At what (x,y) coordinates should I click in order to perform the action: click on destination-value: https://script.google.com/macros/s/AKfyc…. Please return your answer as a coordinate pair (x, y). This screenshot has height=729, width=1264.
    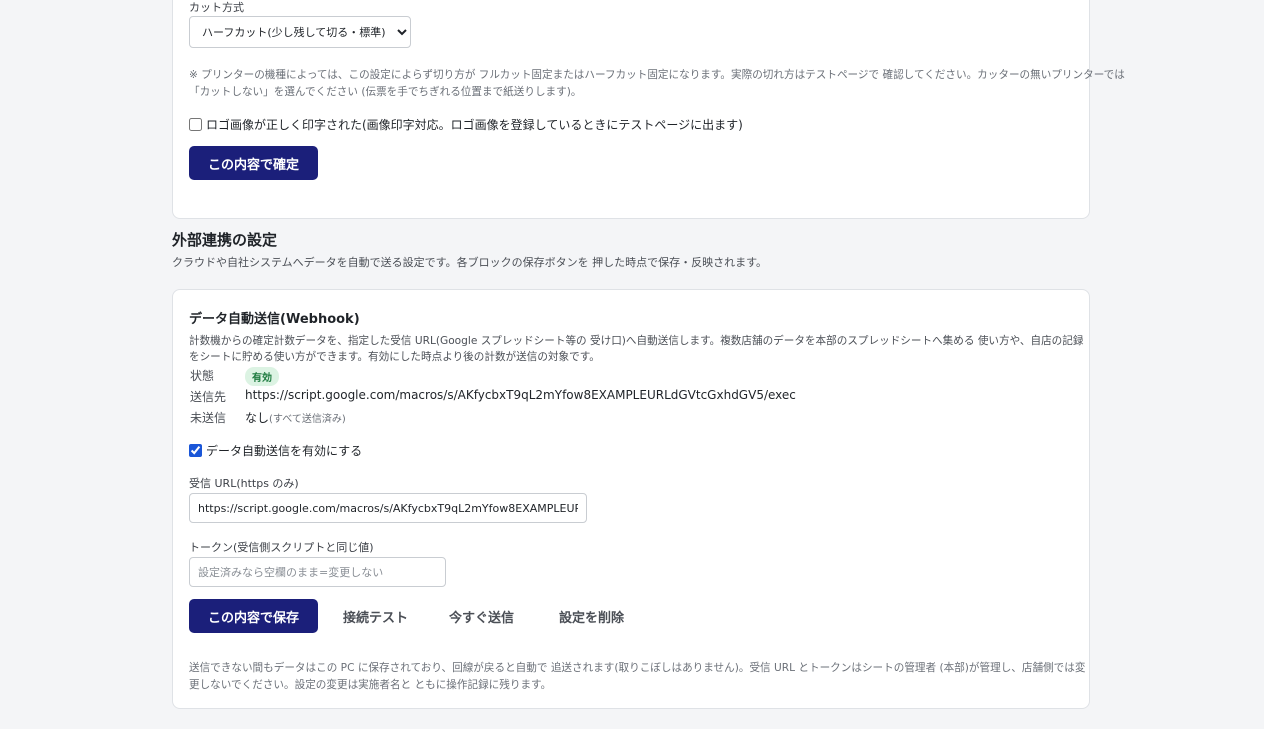
    Looking at the image, I should click on (520, 395).